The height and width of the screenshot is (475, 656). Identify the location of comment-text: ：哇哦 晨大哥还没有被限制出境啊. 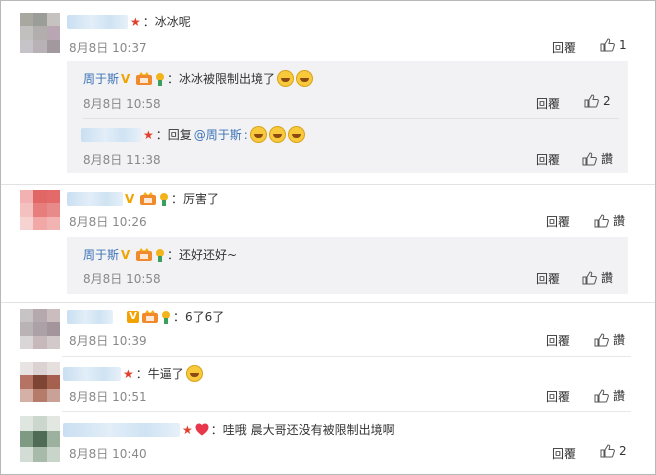
(302, 430).